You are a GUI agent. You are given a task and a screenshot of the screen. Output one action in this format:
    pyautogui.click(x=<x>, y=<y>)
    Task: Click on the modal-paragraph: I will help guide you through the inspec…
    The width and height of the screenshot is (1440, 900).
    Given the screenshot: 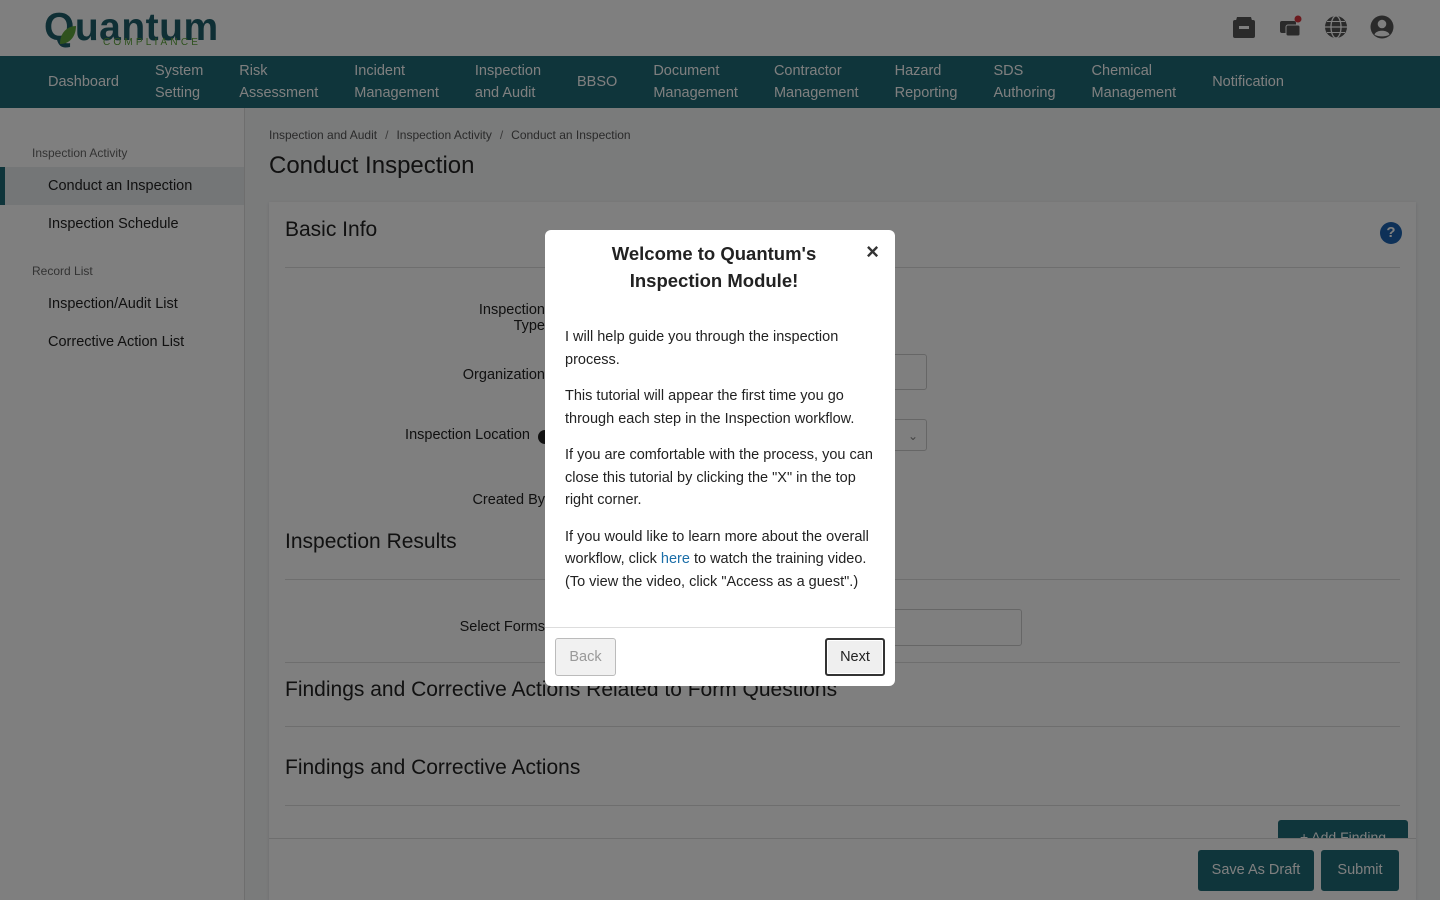 What is the action you would take?
    pyautogui.click(x=702, y=348)
    